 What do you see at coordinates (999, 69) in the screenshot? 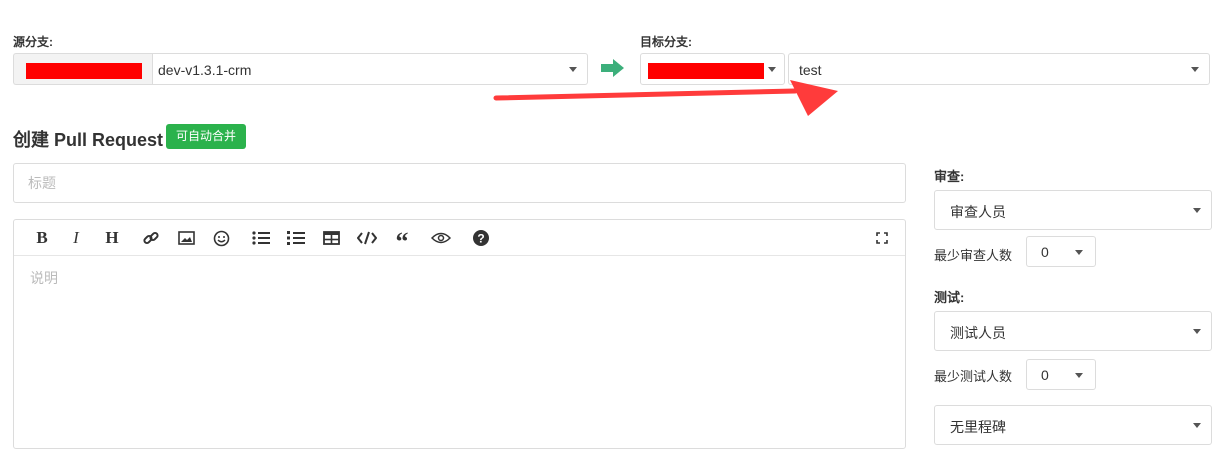
I see `target-branch-select: test` at bounding box center [999, 69].